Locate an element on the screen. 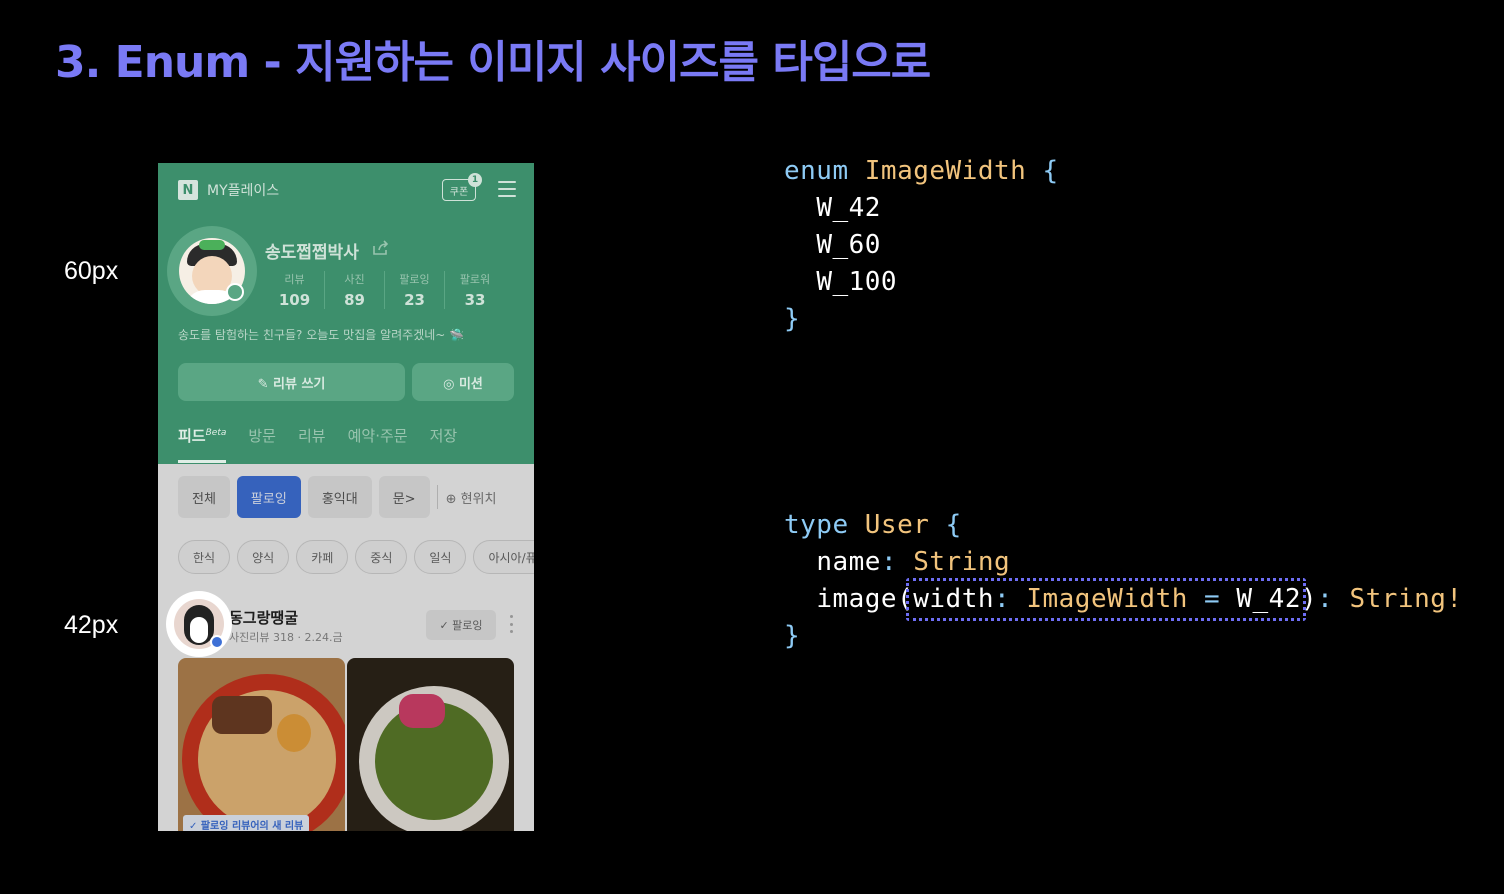 The image size is (1504, 894). size-label-60: 60px is located at coordinates (91, 271).